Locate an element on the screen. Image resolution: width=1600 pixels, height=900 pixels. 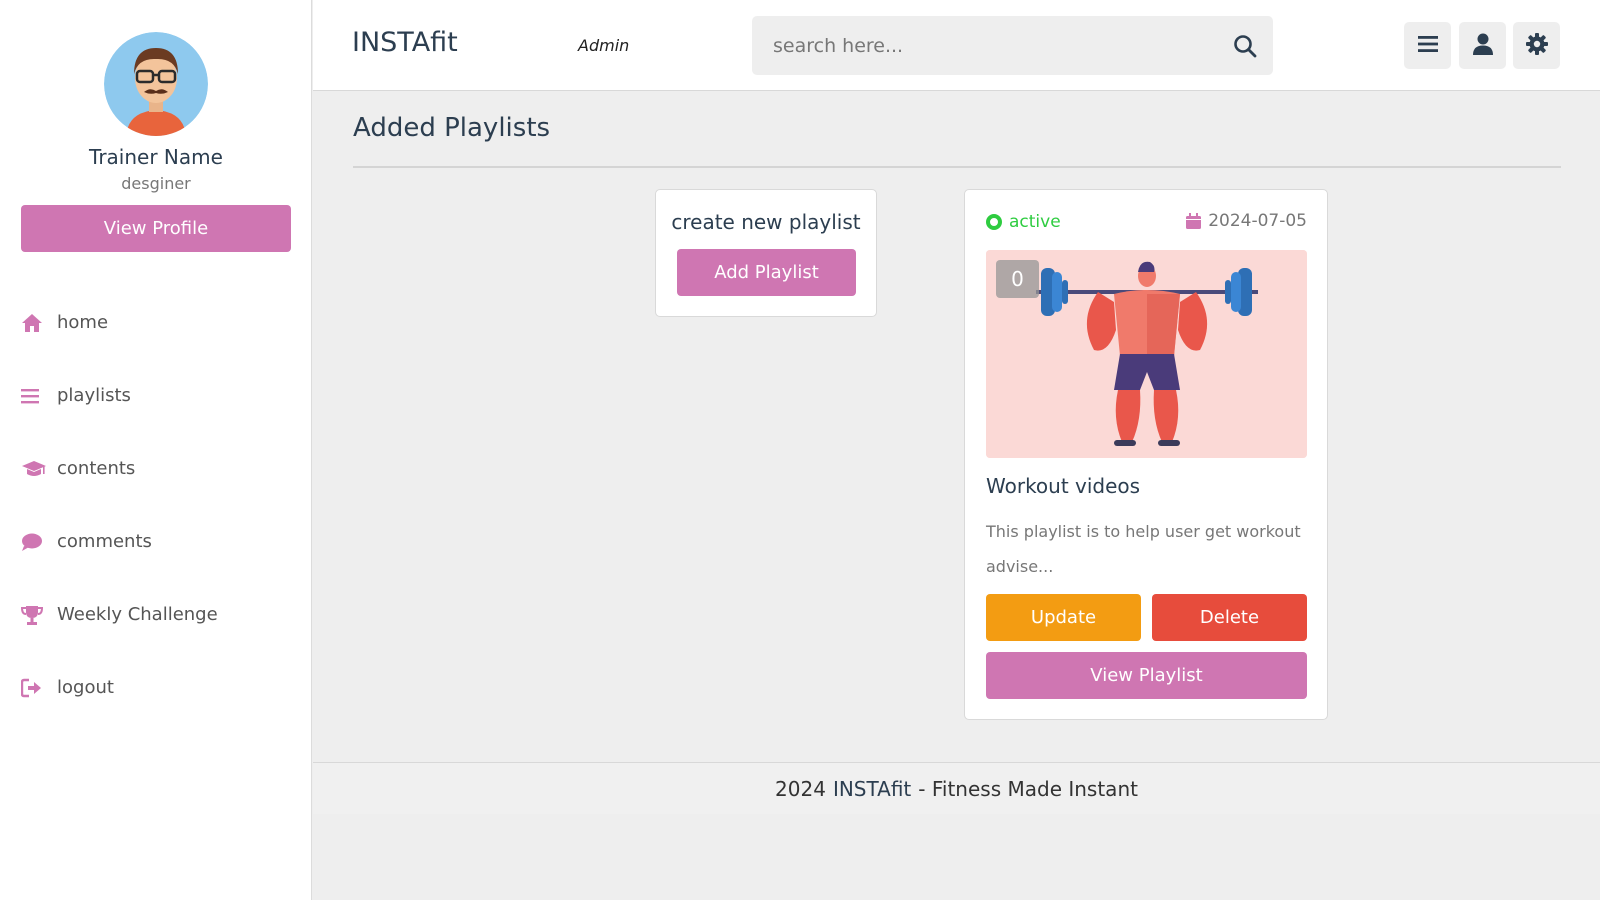
add-playlist-button: Add Playlist is located at coordinates (766, 272).